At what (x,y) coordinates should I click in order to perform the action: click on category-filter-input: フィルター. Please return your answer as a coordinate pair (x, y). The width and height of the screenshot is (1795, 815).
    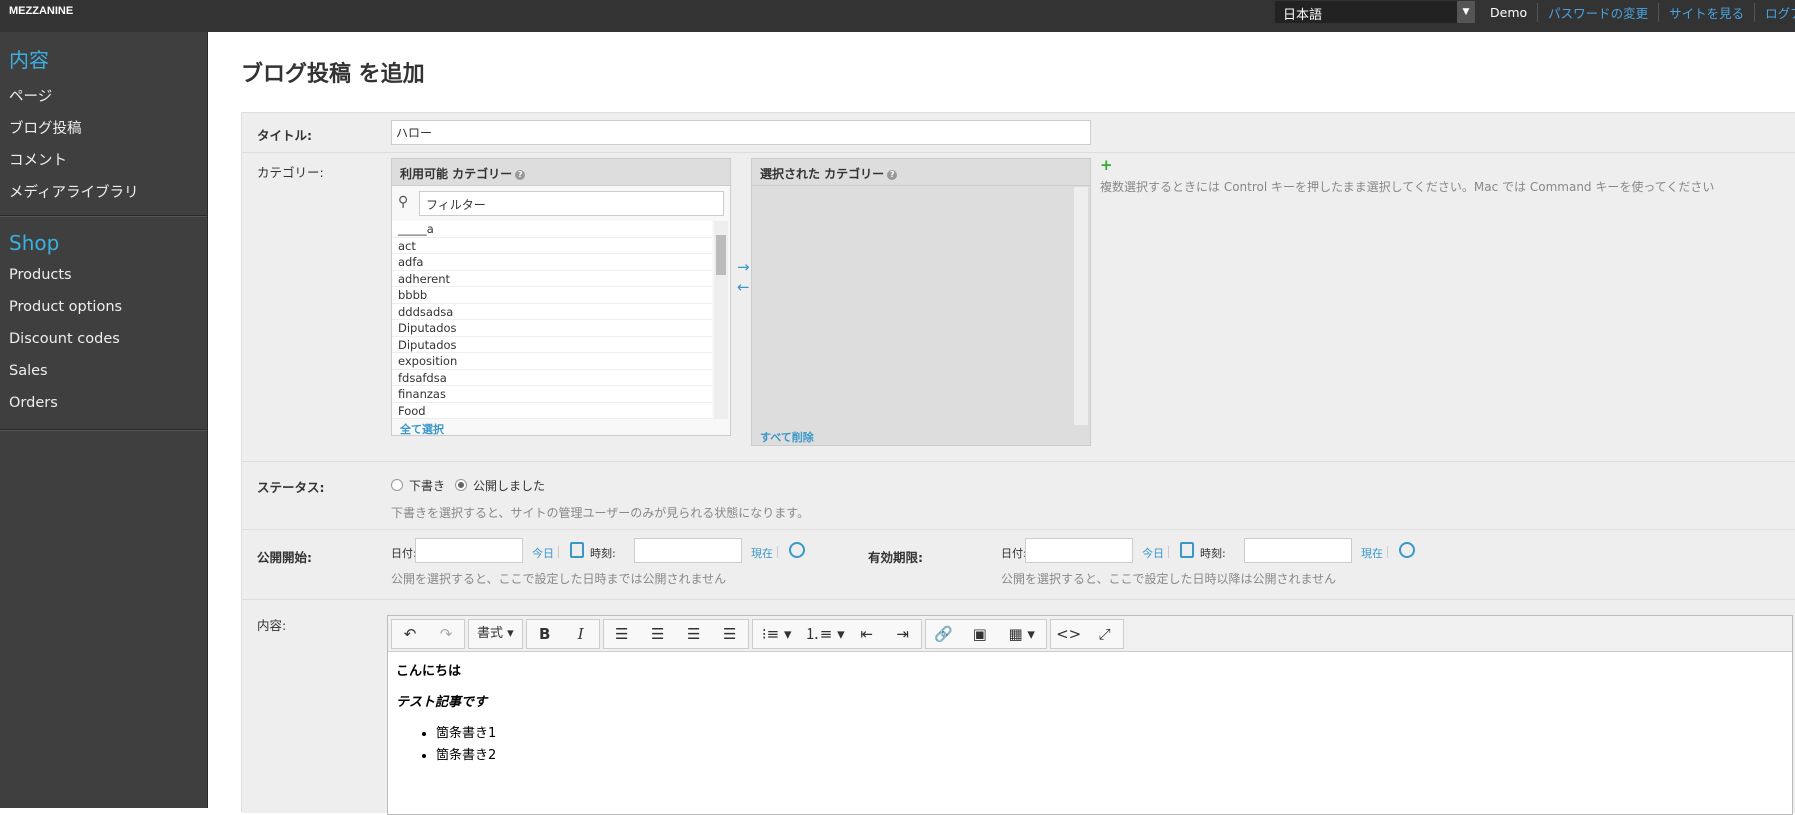
    Looking at the image, I should click on (571, 203).